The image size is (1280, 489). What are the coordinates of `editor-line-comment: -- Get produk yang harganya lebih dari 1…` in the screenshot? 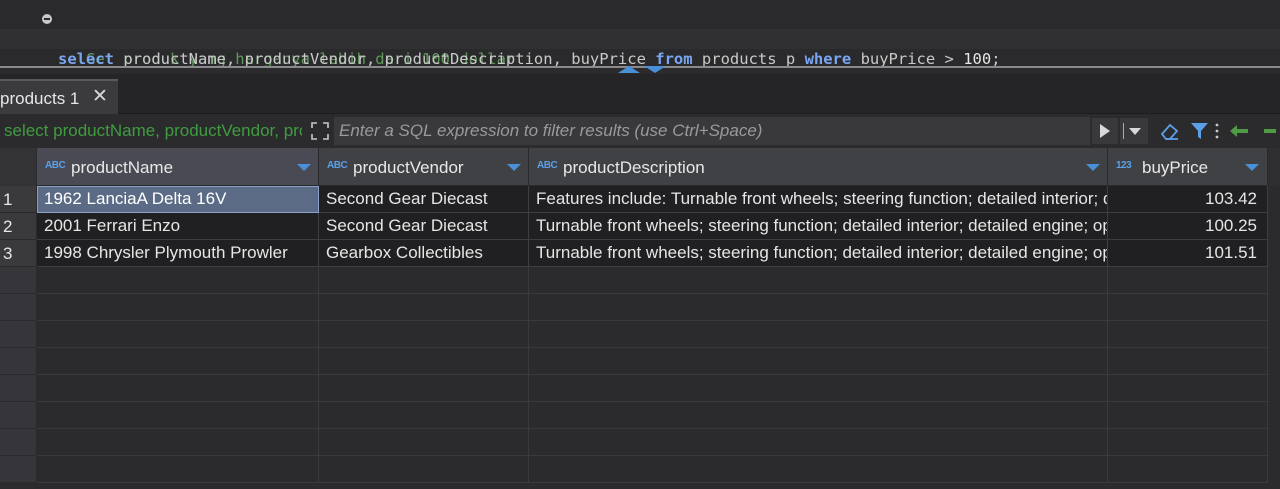 It's located at (640, 38).